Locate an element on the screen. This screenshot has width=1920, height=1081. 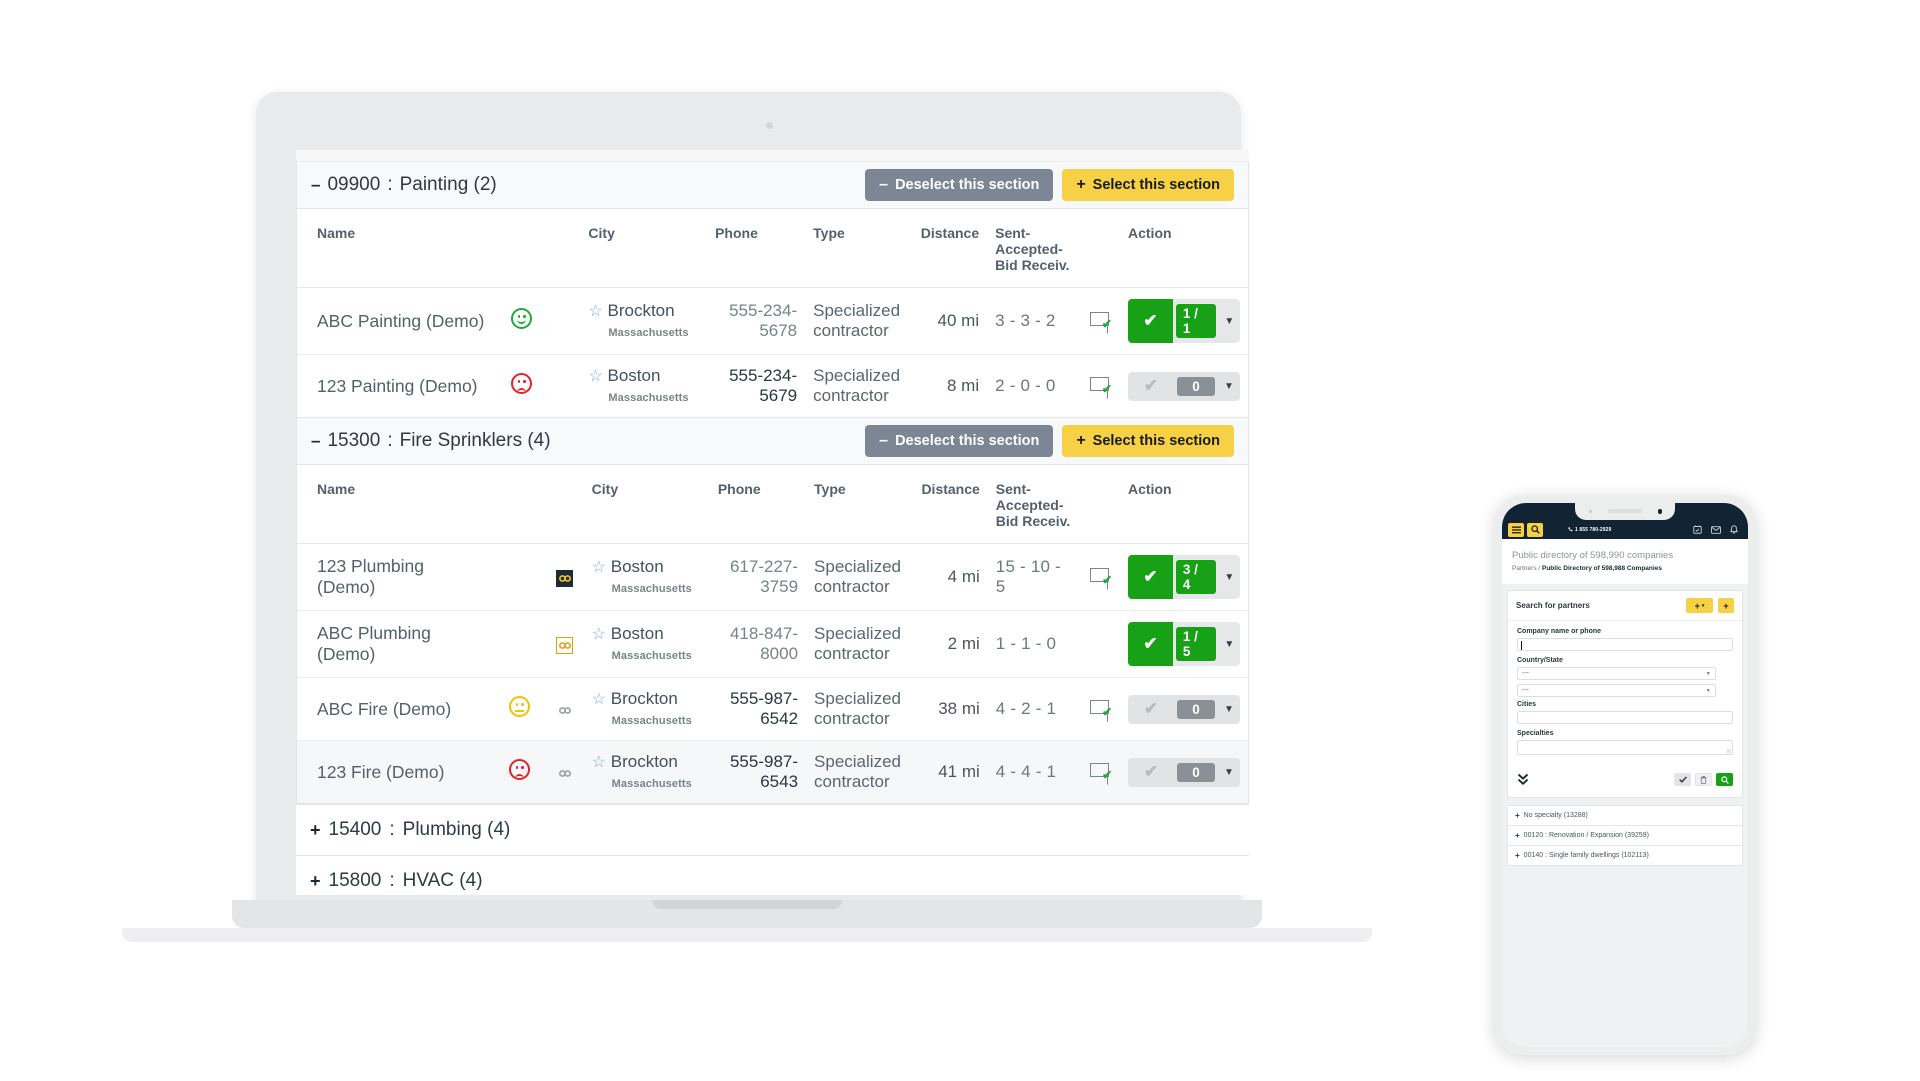
add-with-menu-button: + ▾ is located at coordinates (1699, 605).